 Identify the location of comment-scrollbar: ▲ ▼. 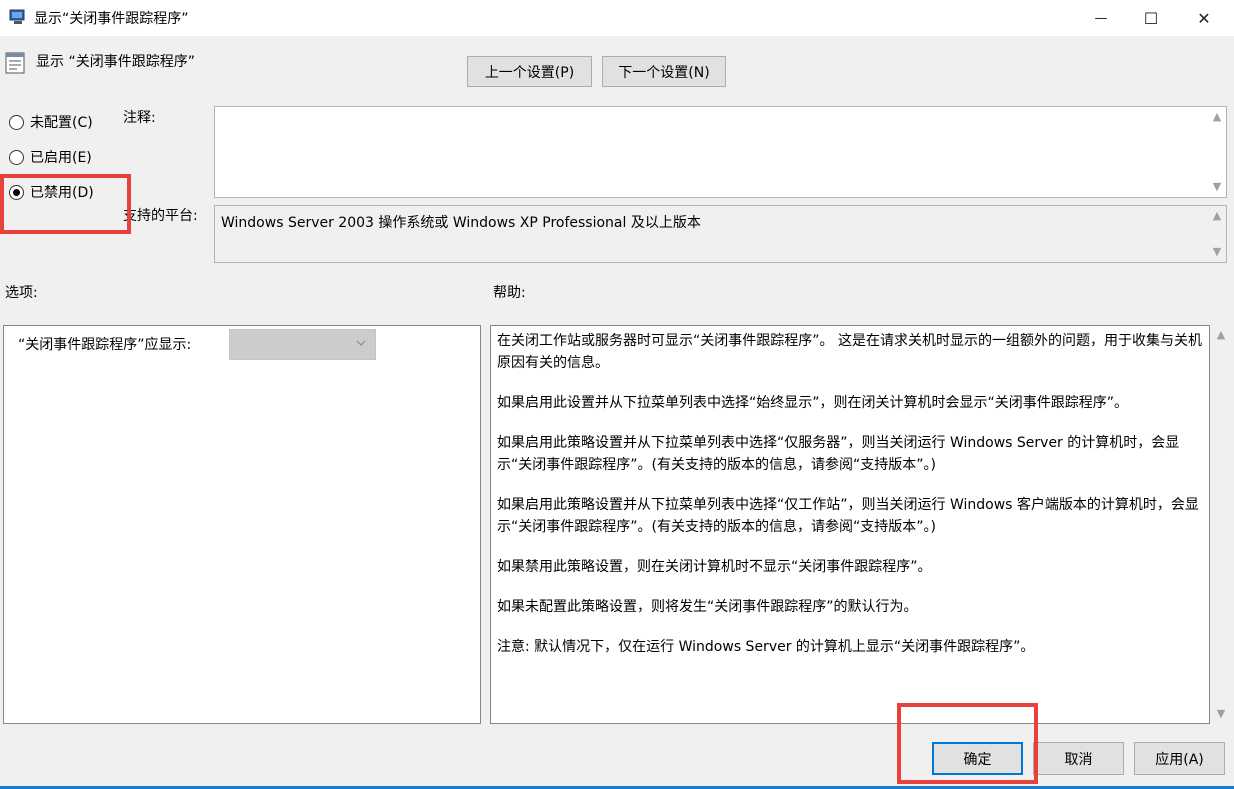
(1217, 152).